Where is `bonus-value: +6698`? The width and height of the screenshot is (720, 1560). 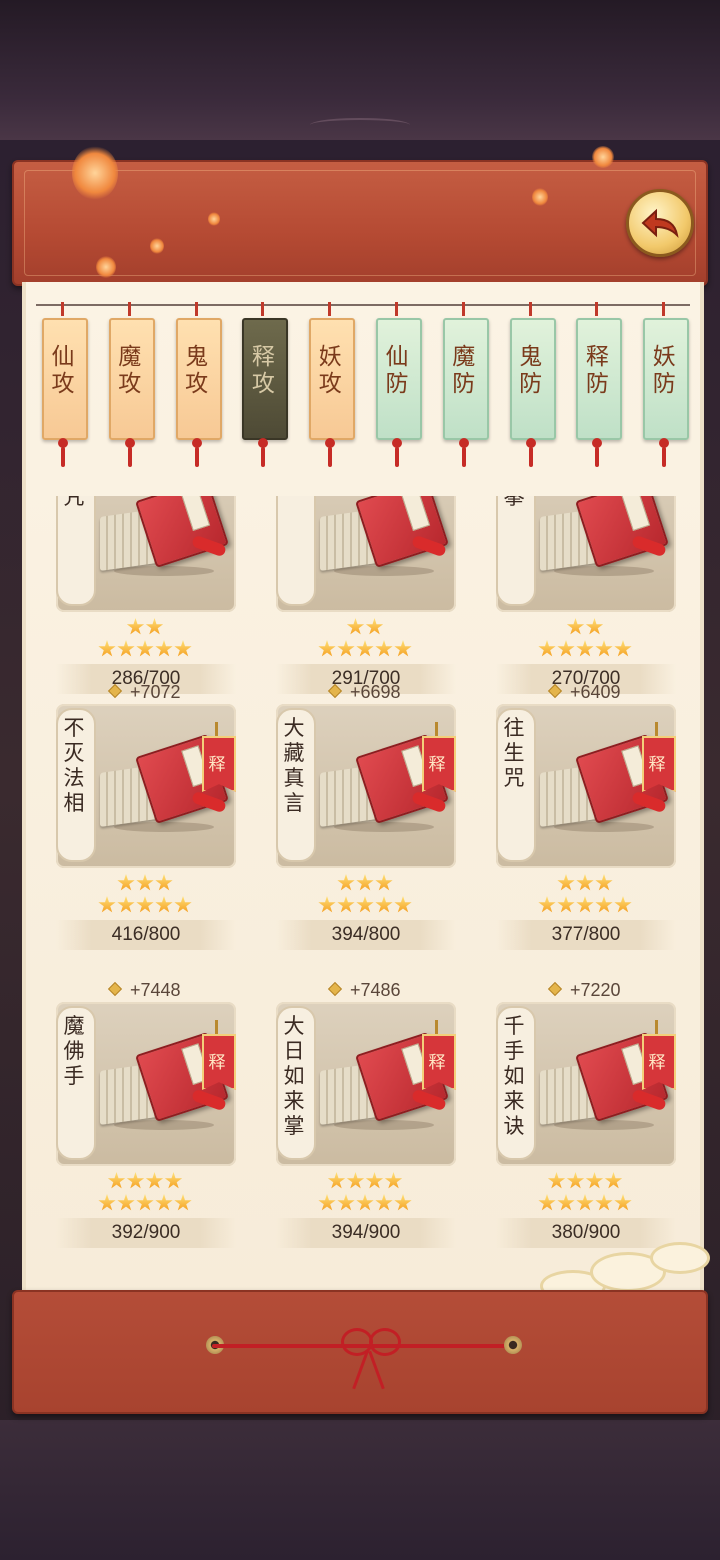
bonus-value: +6698 is located at coordinates (364, 693).